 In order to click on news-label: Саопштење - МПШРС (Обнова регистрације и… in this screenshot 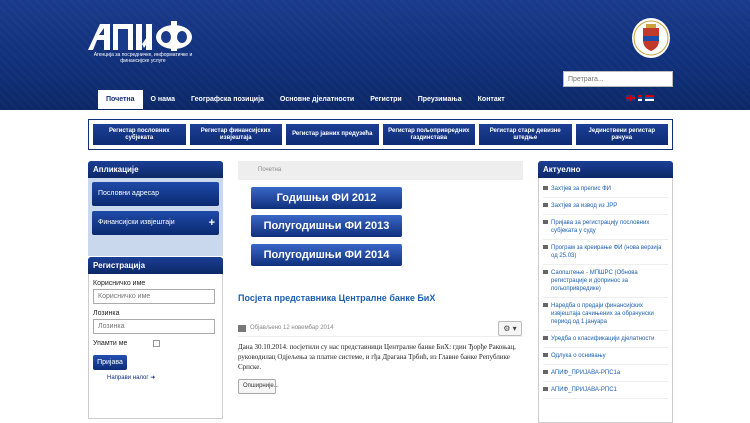, I will do `click(594, 281)`.